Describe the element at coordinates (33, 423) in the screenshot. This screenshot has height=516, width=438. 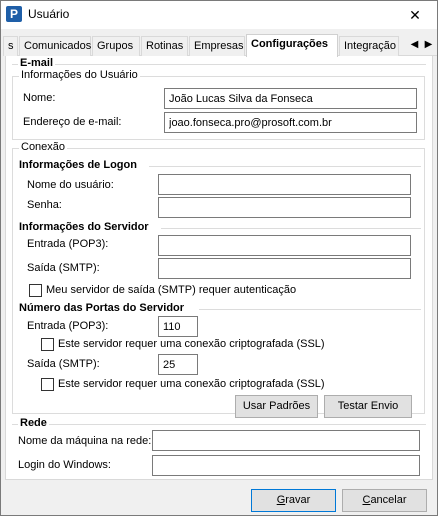
I see `network-legend: Rede` at that location.